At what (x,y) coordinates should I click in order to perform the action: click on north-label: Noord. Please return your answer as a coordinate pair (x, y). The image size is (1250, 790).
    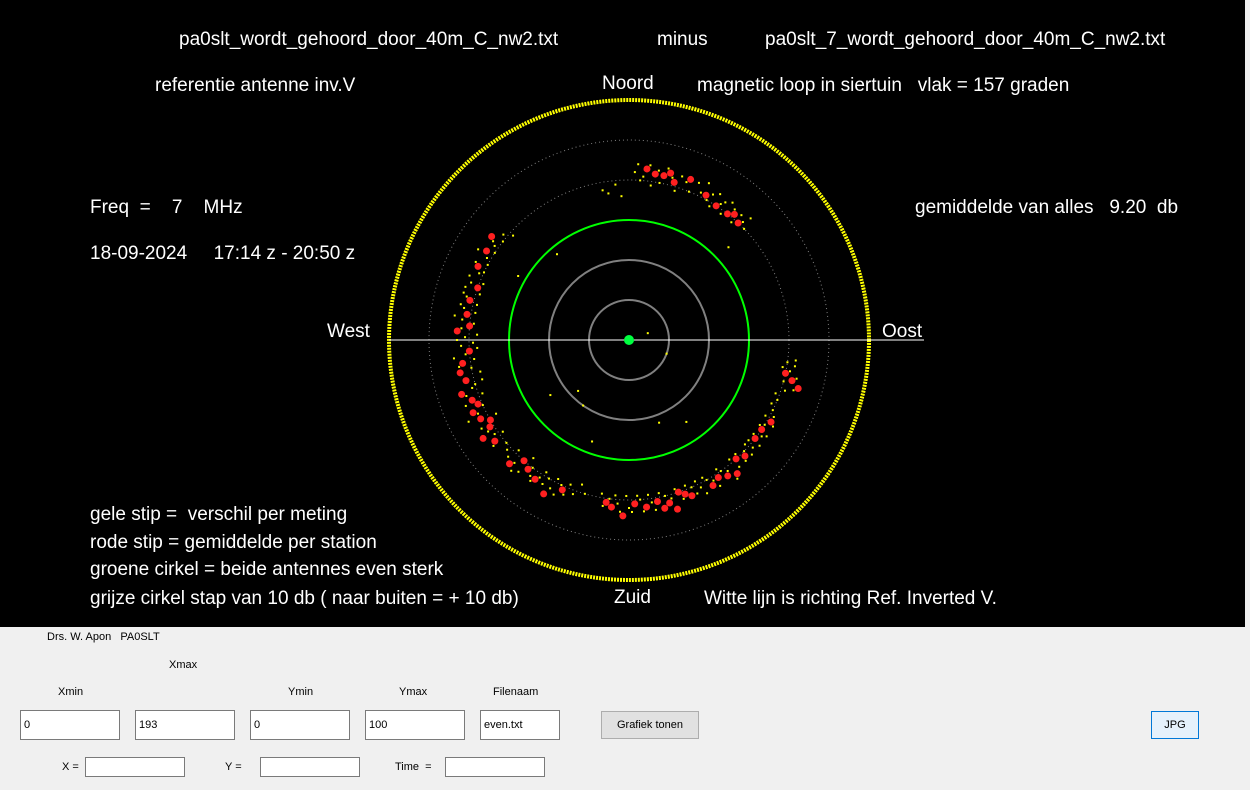
    Looking at the image, I should click on (628, 83).